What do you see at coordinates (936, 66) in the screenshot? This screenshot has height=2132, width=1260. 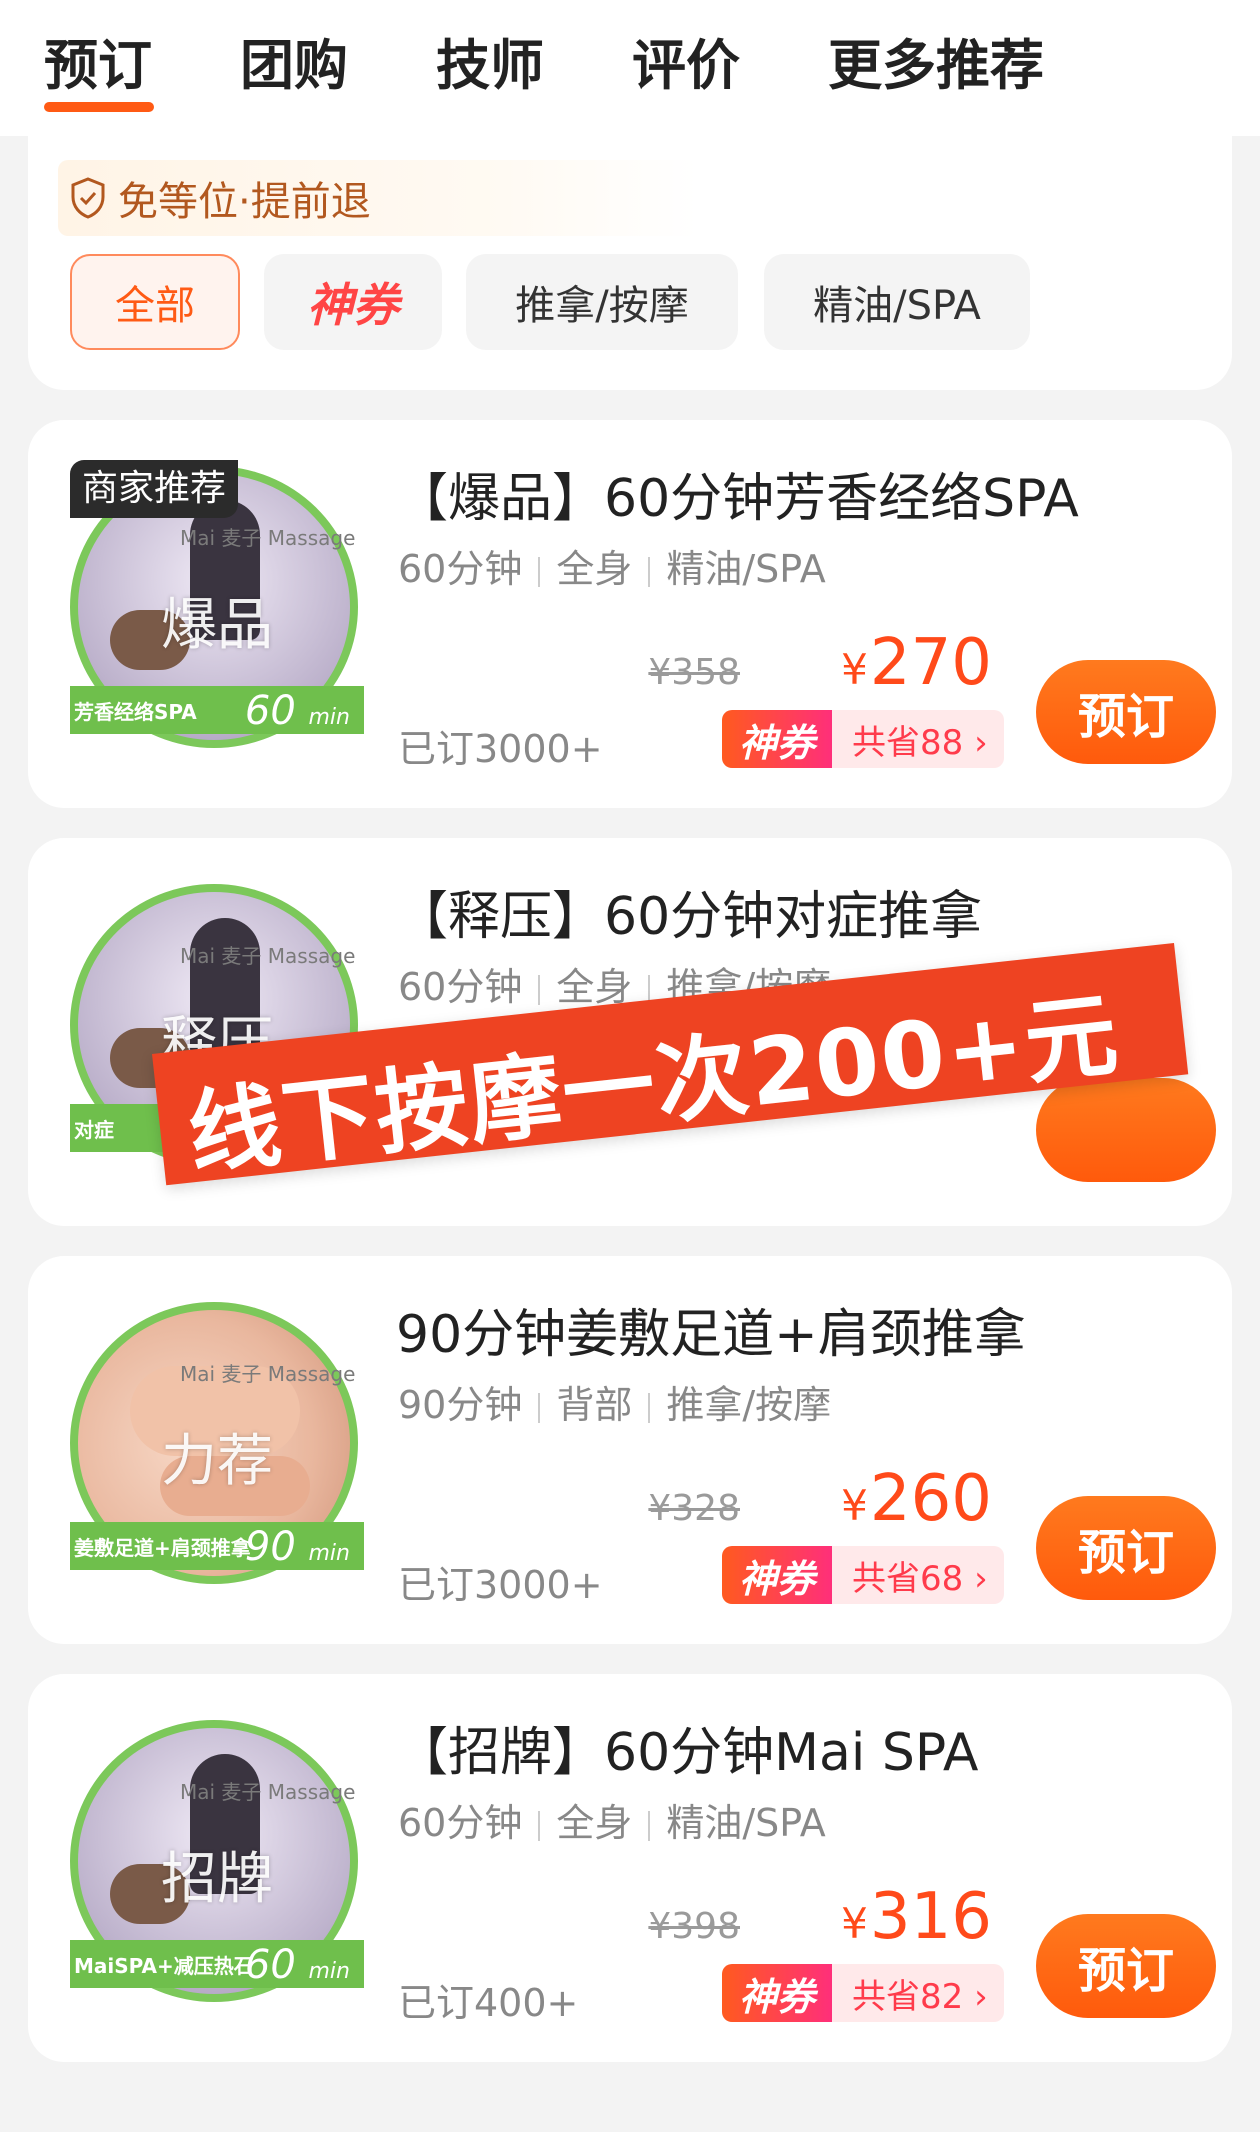 I see `tab-more-recommendations: 更多推荐` at bounding box center [936, 66].